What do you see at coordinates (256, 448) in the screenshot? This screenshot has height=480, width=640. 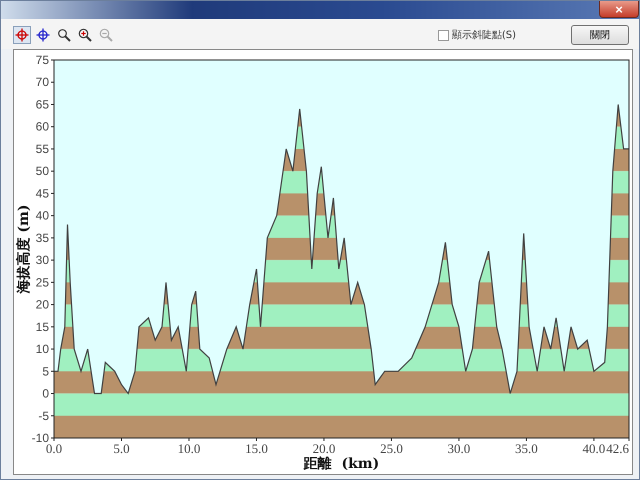 I see `x-tick-label: 15.0` at bounding box center [256, 448].